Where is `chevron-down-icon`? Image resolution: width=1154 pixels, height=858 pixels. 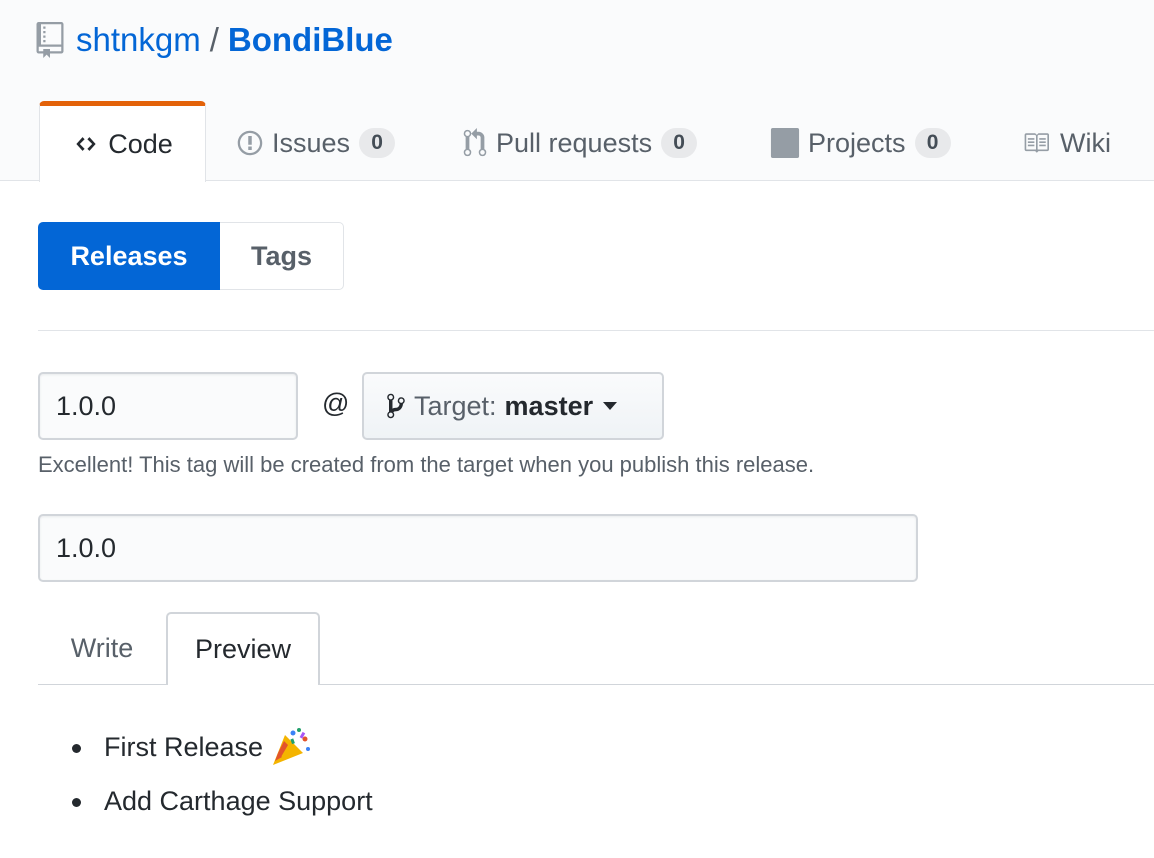 chevron-down-icon is located at coordinates (610, 406).